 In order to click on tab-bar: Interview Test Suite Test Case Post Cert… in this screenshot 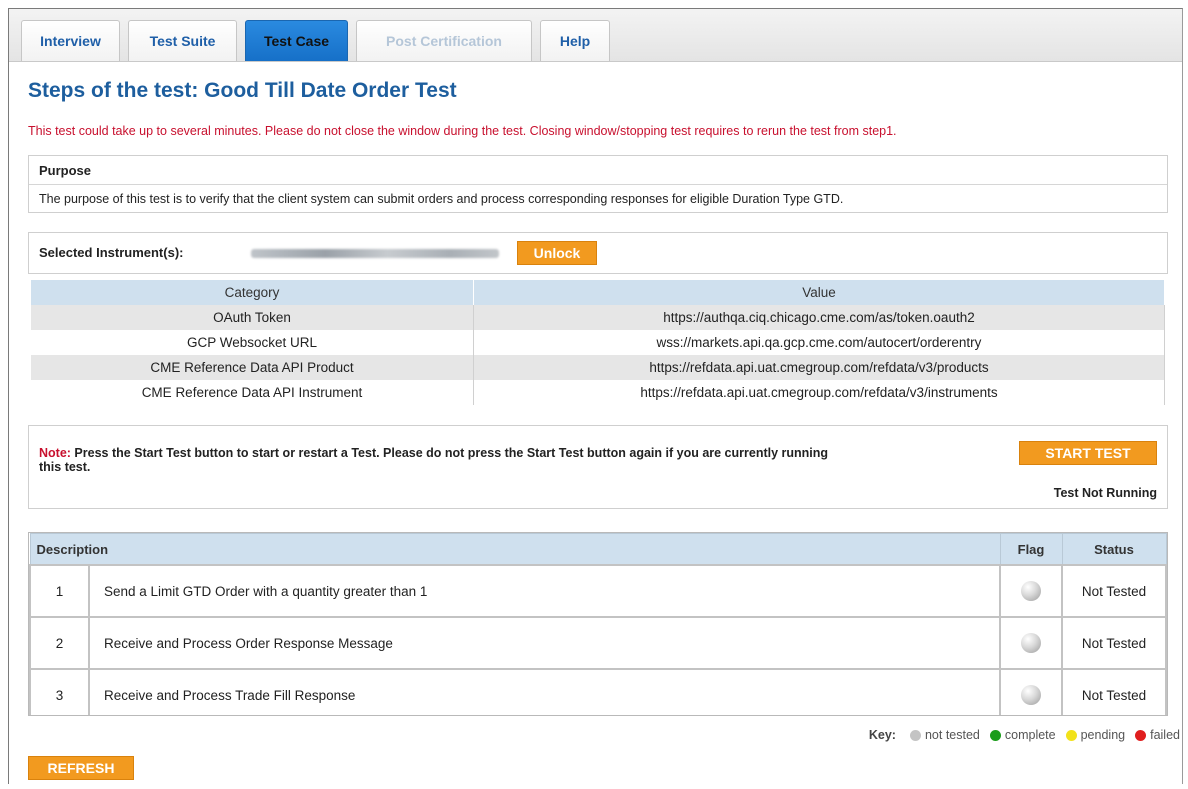, I will do `click(595, 35)`.